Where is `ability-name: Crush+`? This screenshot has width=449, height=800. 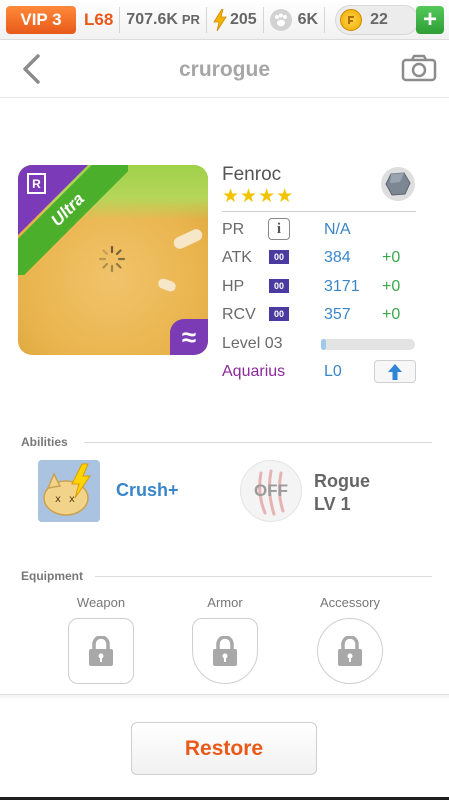 ability-name: Crush+ is located at coordinates (147, 490).